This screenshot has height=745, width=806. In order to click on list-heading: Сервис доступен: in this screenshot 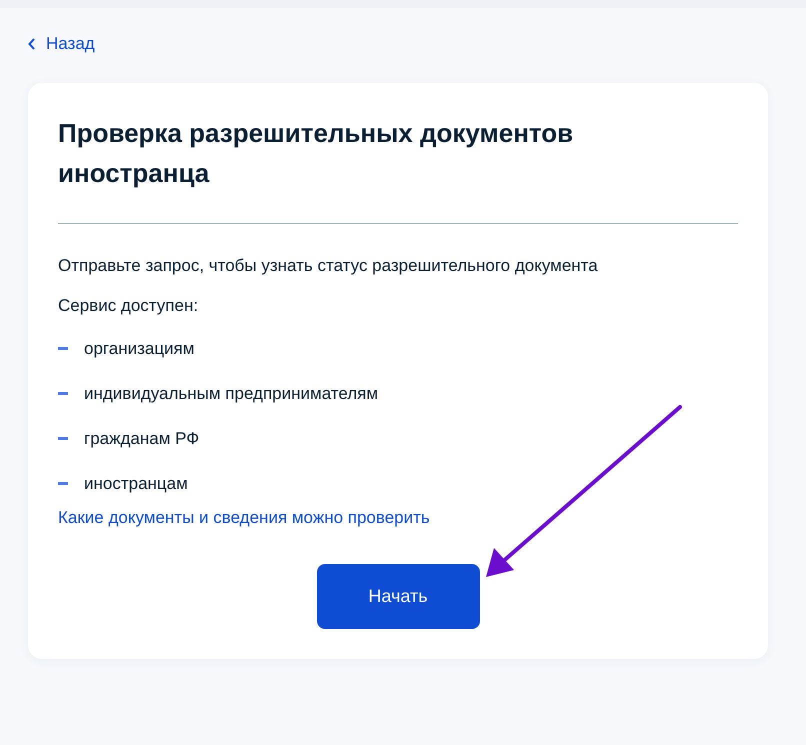, I will do `click(129, 306)`.